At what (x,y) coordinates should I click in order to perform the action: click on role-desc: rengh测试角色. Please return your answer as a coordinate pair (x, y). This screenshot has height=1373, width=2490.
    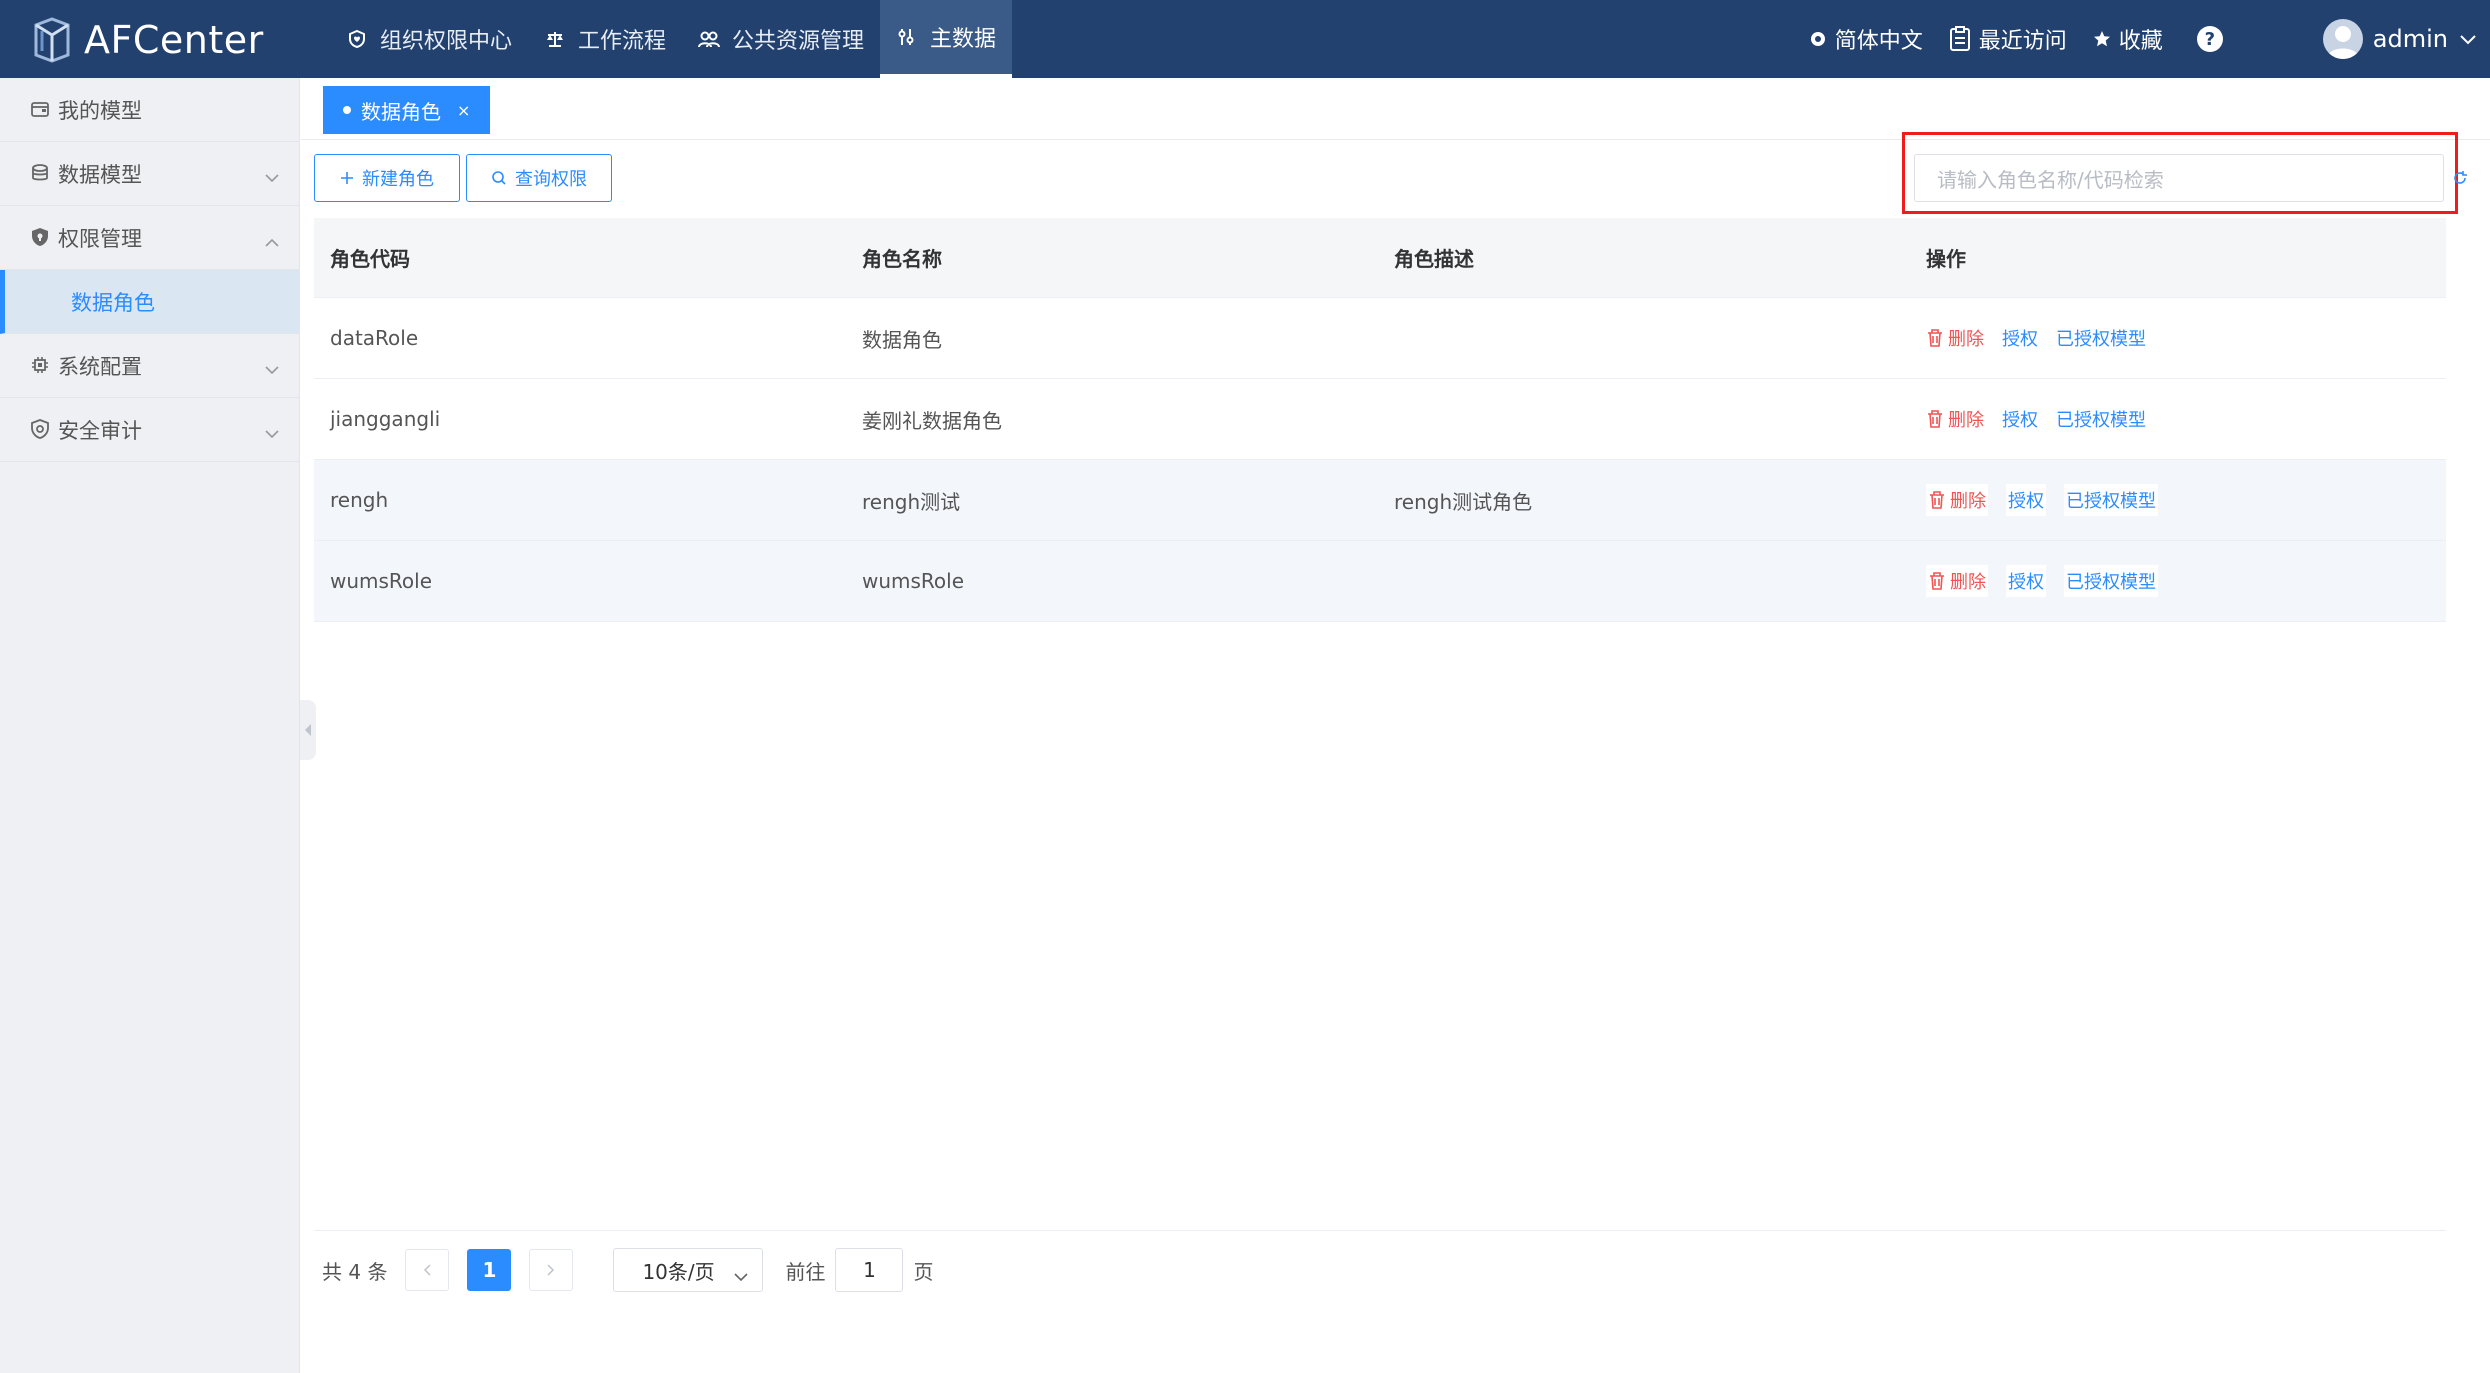
    Looking at the image, I should click on (1463, 501).